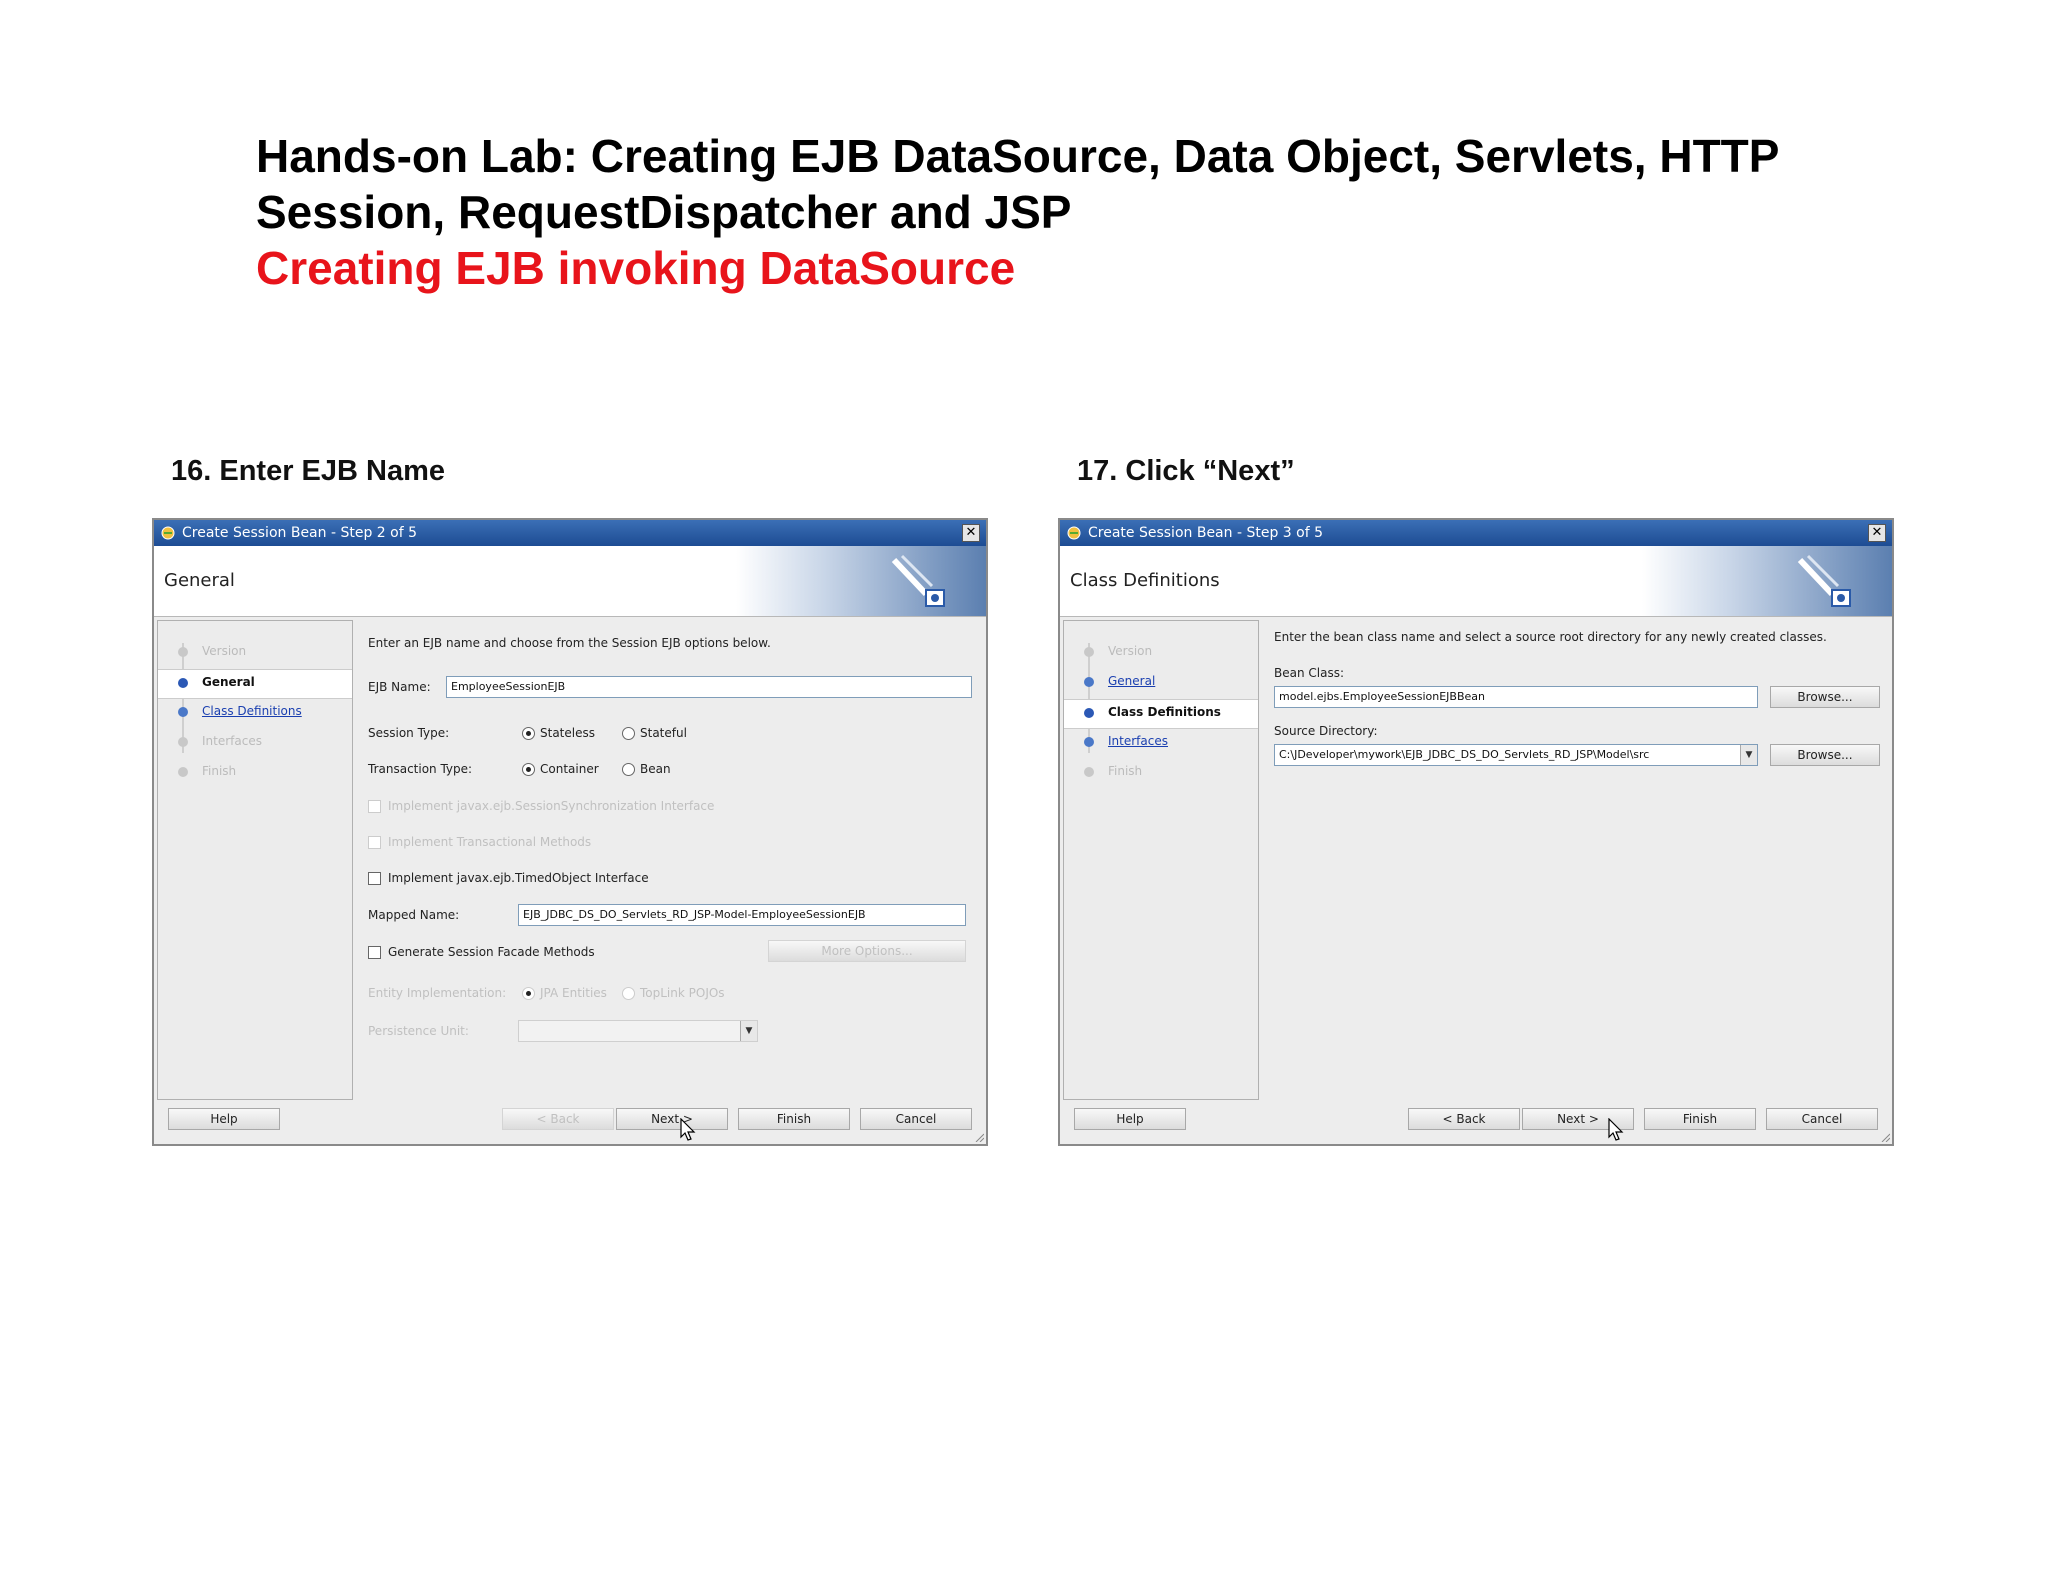  What do you see at coordinates (628, 993) in the screenshot?
I see `toplink-pojos-radio` at bounding box center [628, 993].